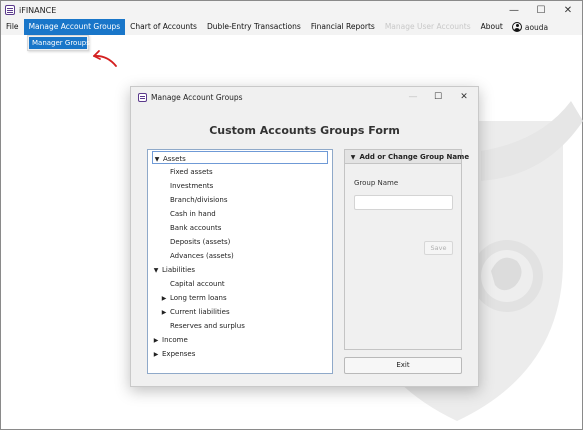  What do you see at coordinates (568, 10) in the screenshot?
I see `close-button: ✕` at bounding box center [568, 10].